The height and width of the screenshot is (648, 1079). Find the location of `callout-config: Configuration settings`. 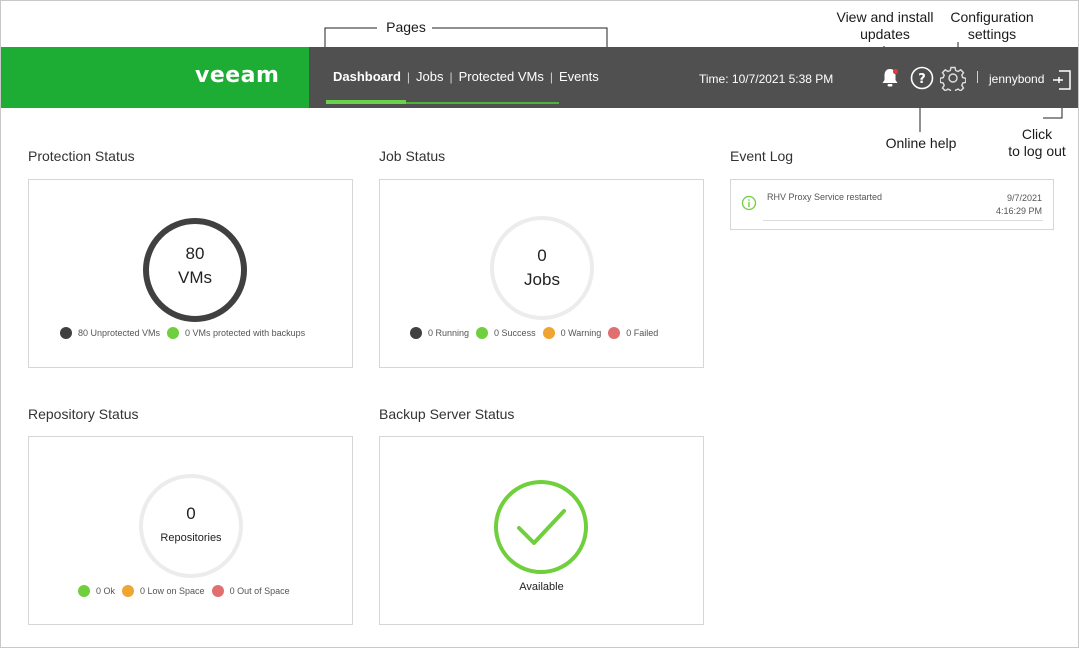

callout-config: Configuration settings is located at coordinates (992, 25).